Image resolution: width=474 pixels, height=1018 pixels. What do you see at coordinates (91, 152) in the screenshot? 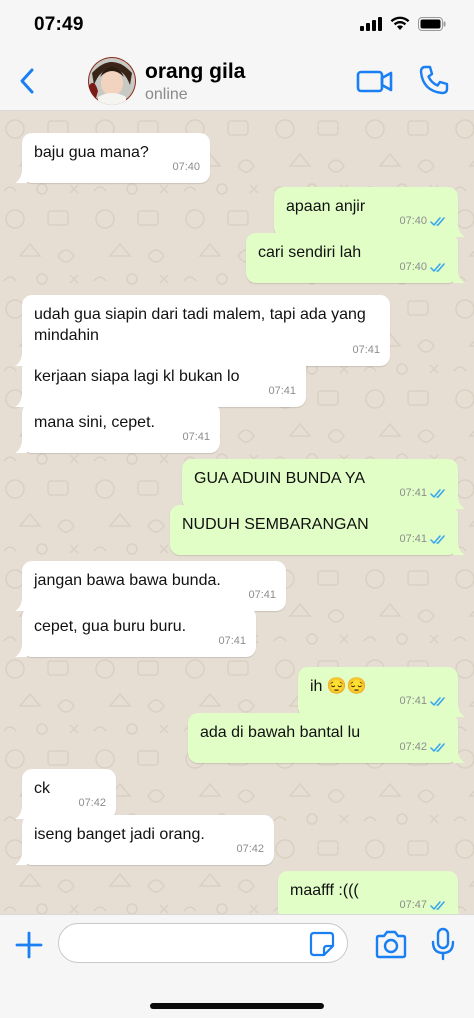
I see `message-text: baju gua mana?` at bounding box center [91, 152].